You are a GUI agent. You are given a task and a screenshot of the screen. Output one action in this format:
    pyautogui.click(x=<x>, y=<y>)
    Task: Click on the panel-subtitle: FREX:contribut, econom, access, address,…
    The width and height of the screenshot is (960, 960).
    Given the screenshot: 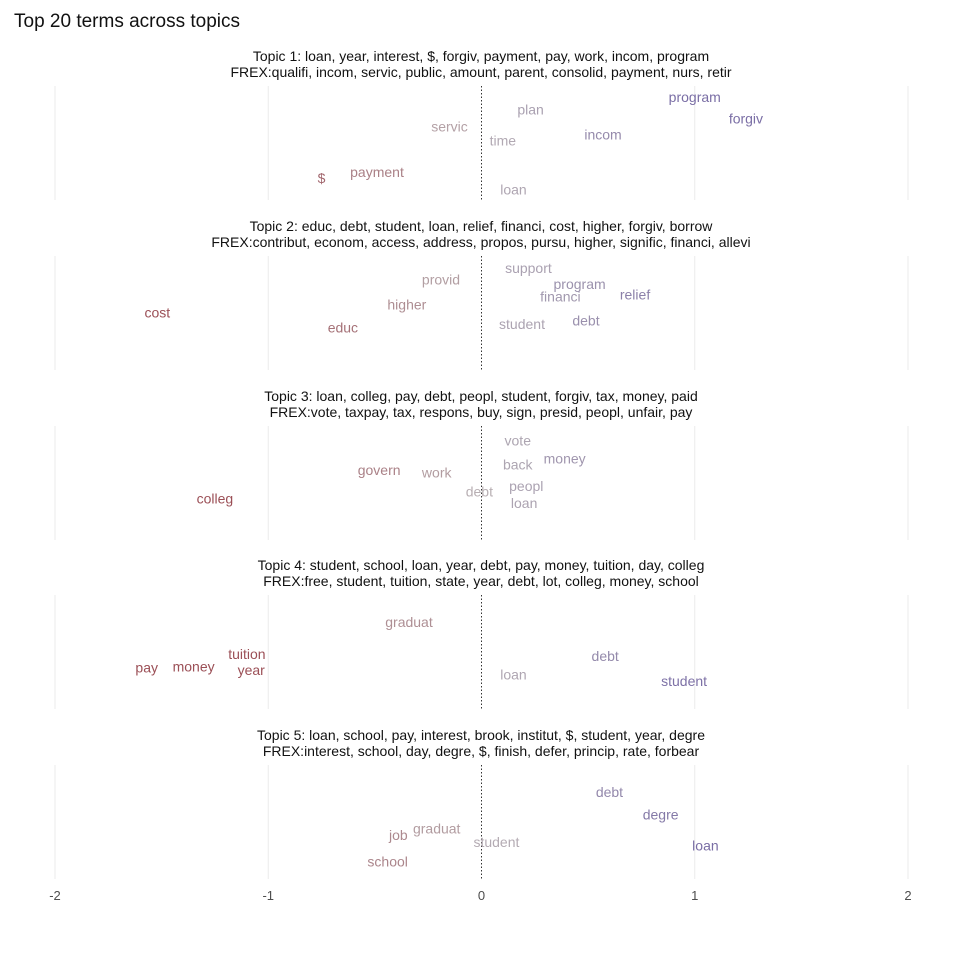 What is the action you would take?
    pyautogui.click(x=480, y=242)
    